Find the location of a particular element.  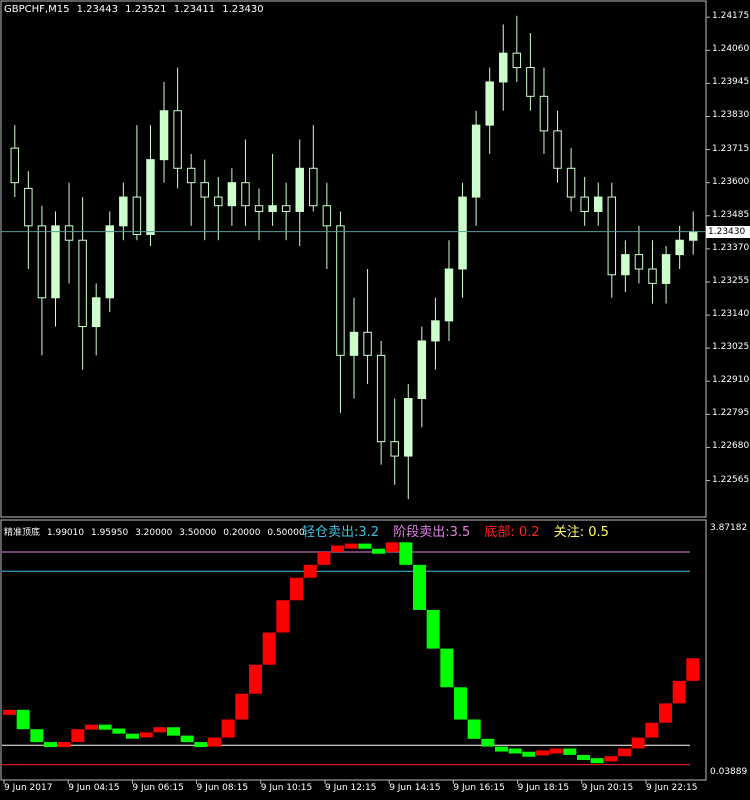

indicator-param: 0.50000 is located at coordinates (286, 533).